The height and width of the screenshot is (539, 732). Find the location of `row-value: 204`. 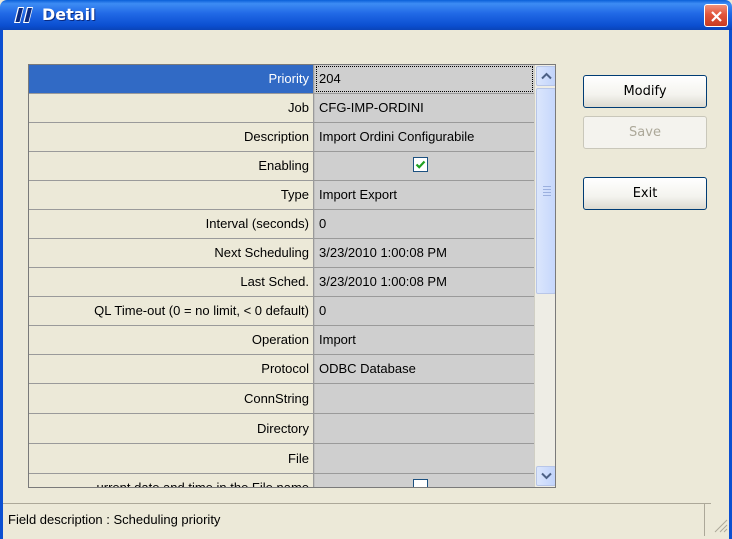

row-value: 204 is located at coordinates (424, 79).